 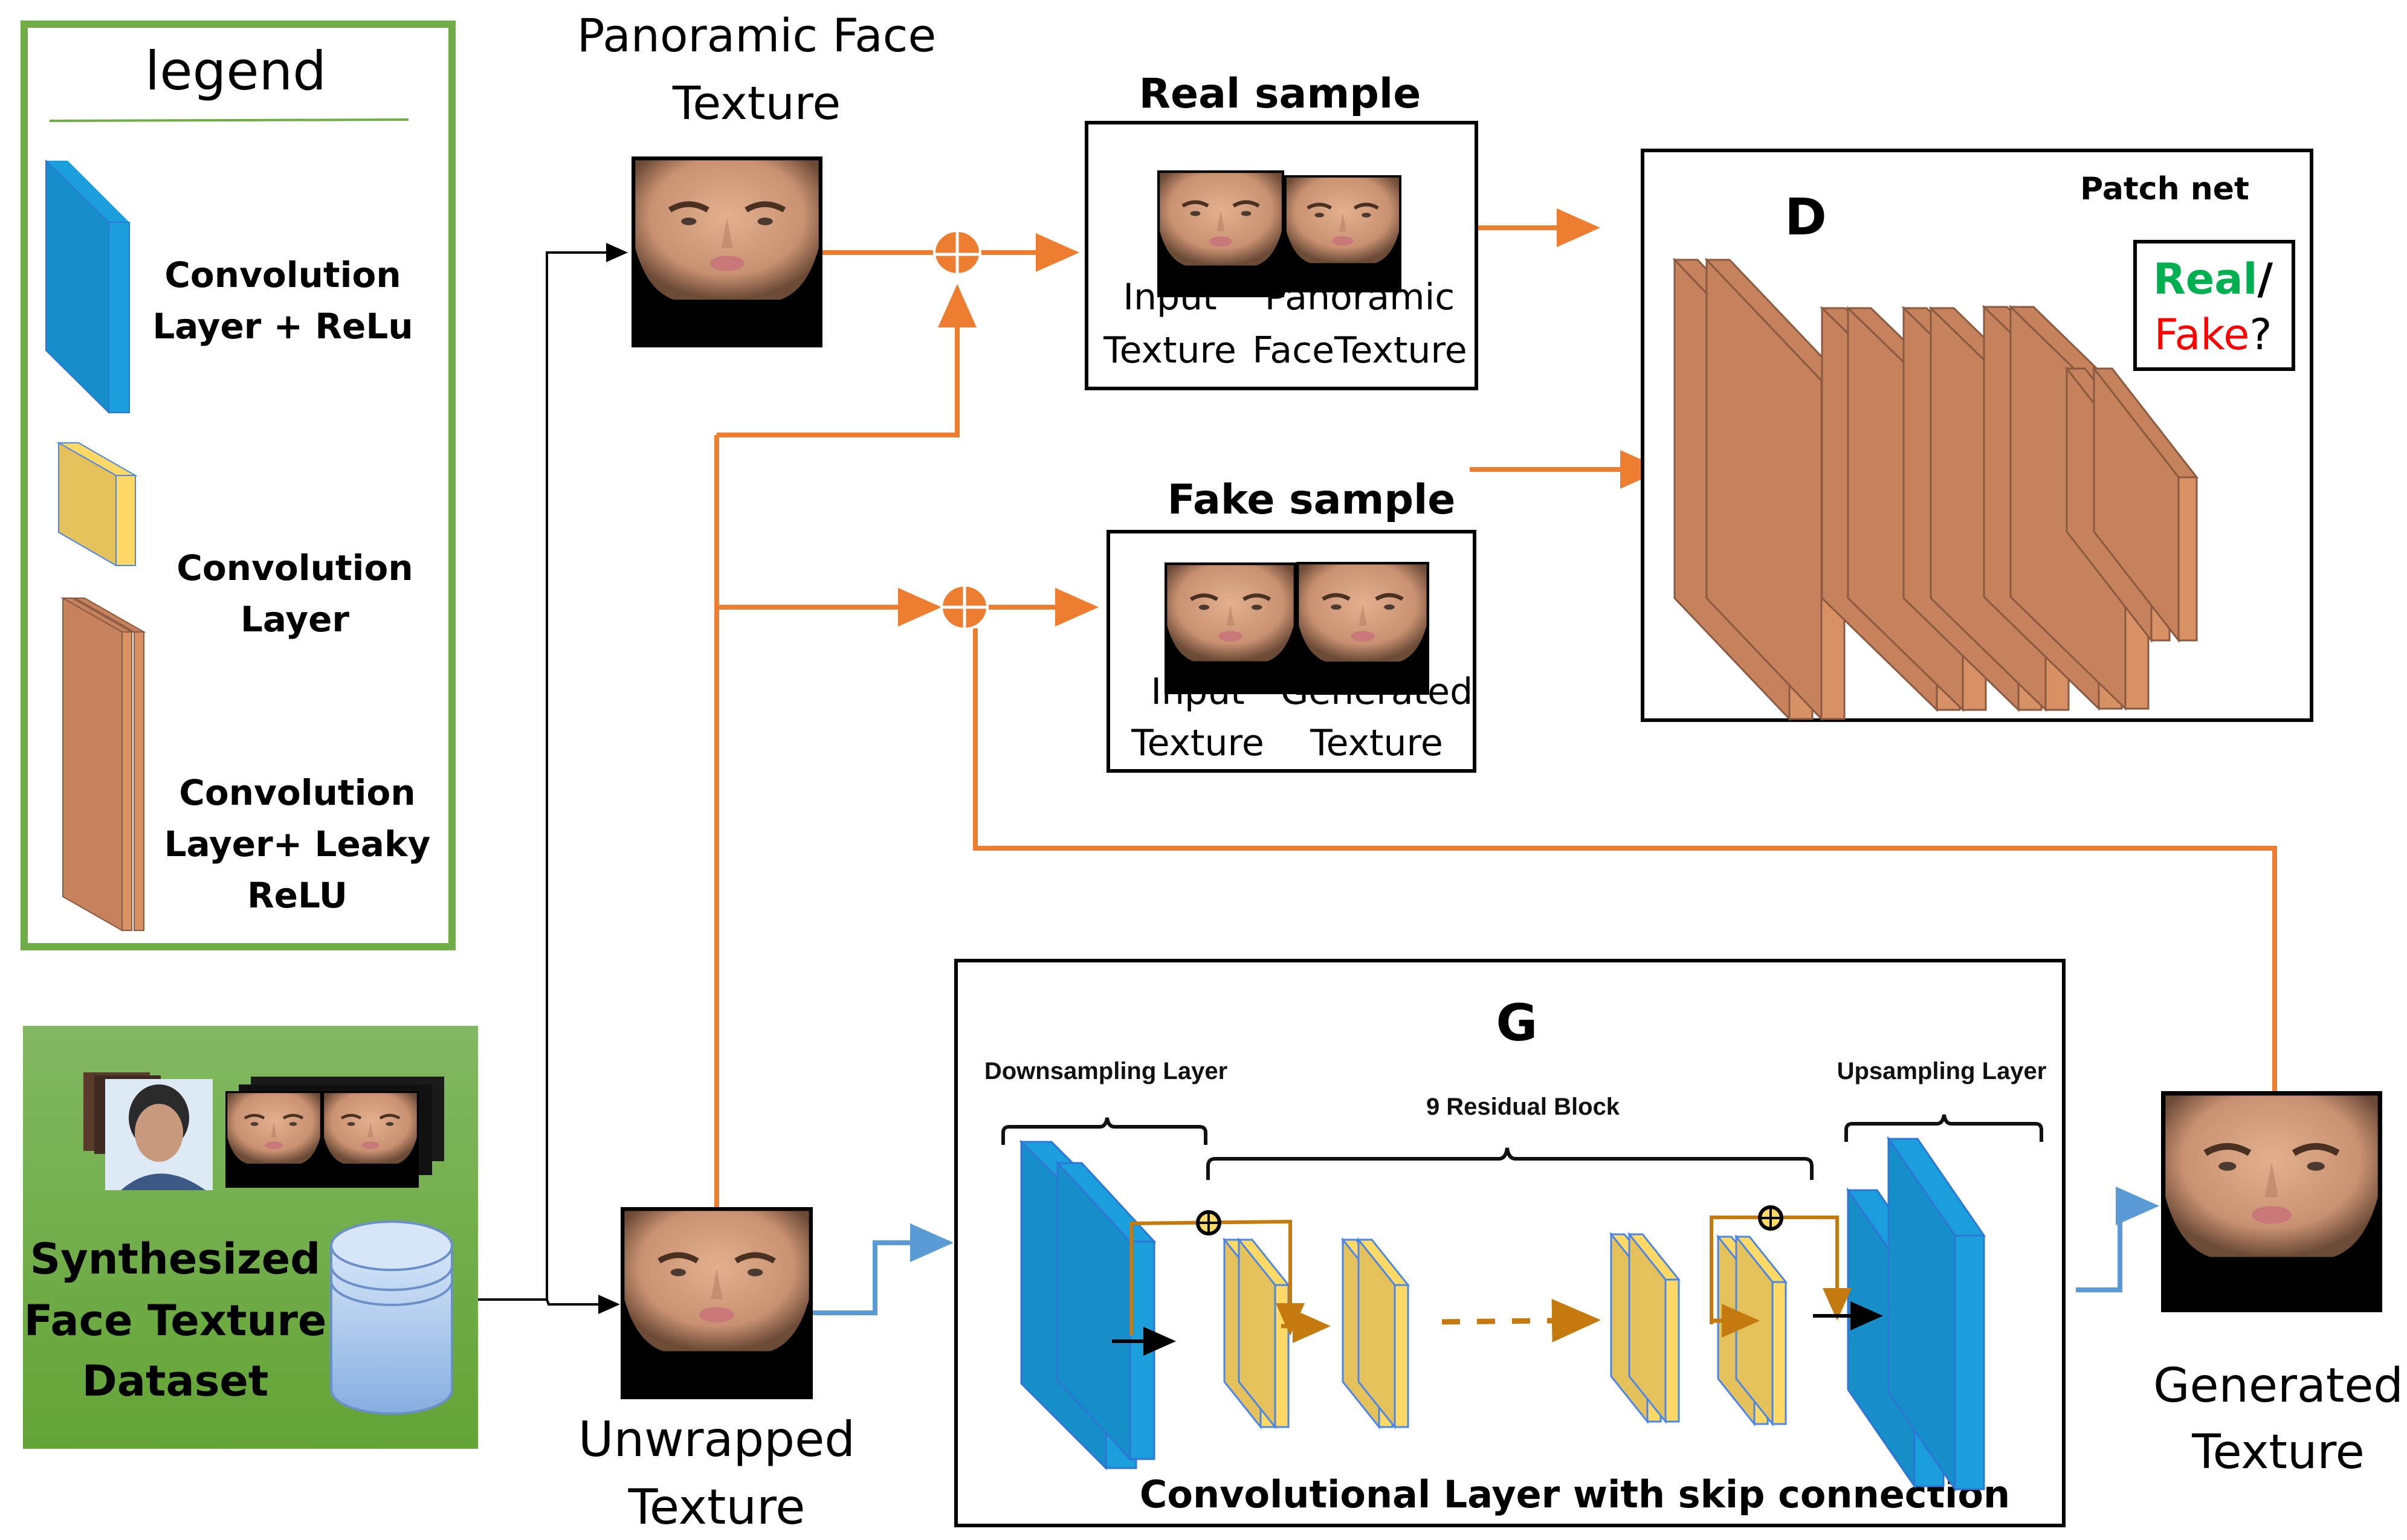 What do you see at coordinates (957, 252) in the screenshot?
I see `concat-junction-top-icon` at bounding box center [957, 252].